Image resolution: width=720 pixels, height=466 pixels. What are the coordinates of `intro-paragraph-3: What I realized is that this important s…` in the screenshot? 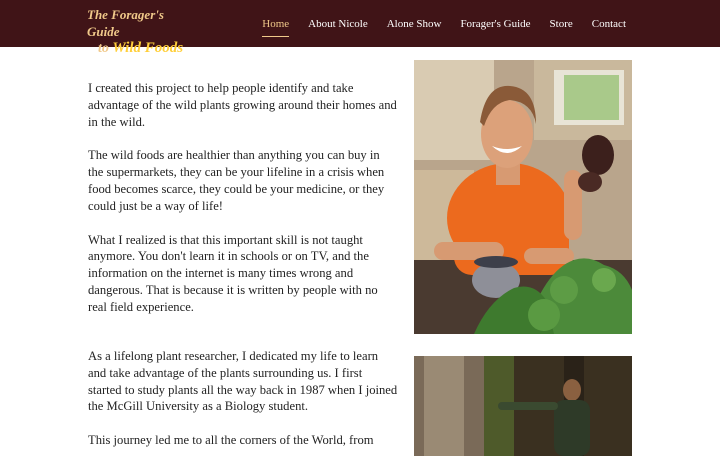 It's located at (233, 273).